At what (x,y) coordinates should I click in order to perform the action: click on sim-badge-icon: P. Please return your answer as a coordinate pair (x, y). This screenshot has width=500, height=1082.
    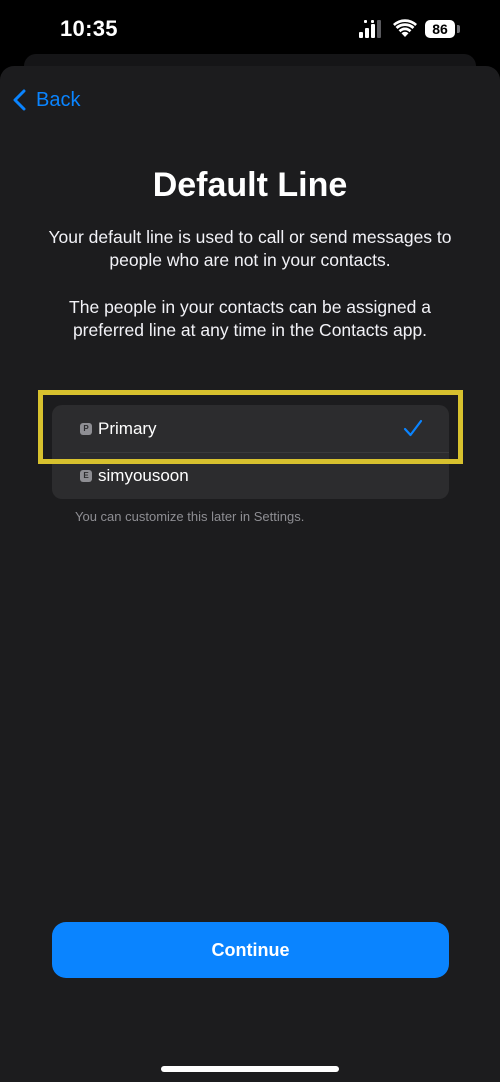
    Looking at the image, I should click on (86, 428).